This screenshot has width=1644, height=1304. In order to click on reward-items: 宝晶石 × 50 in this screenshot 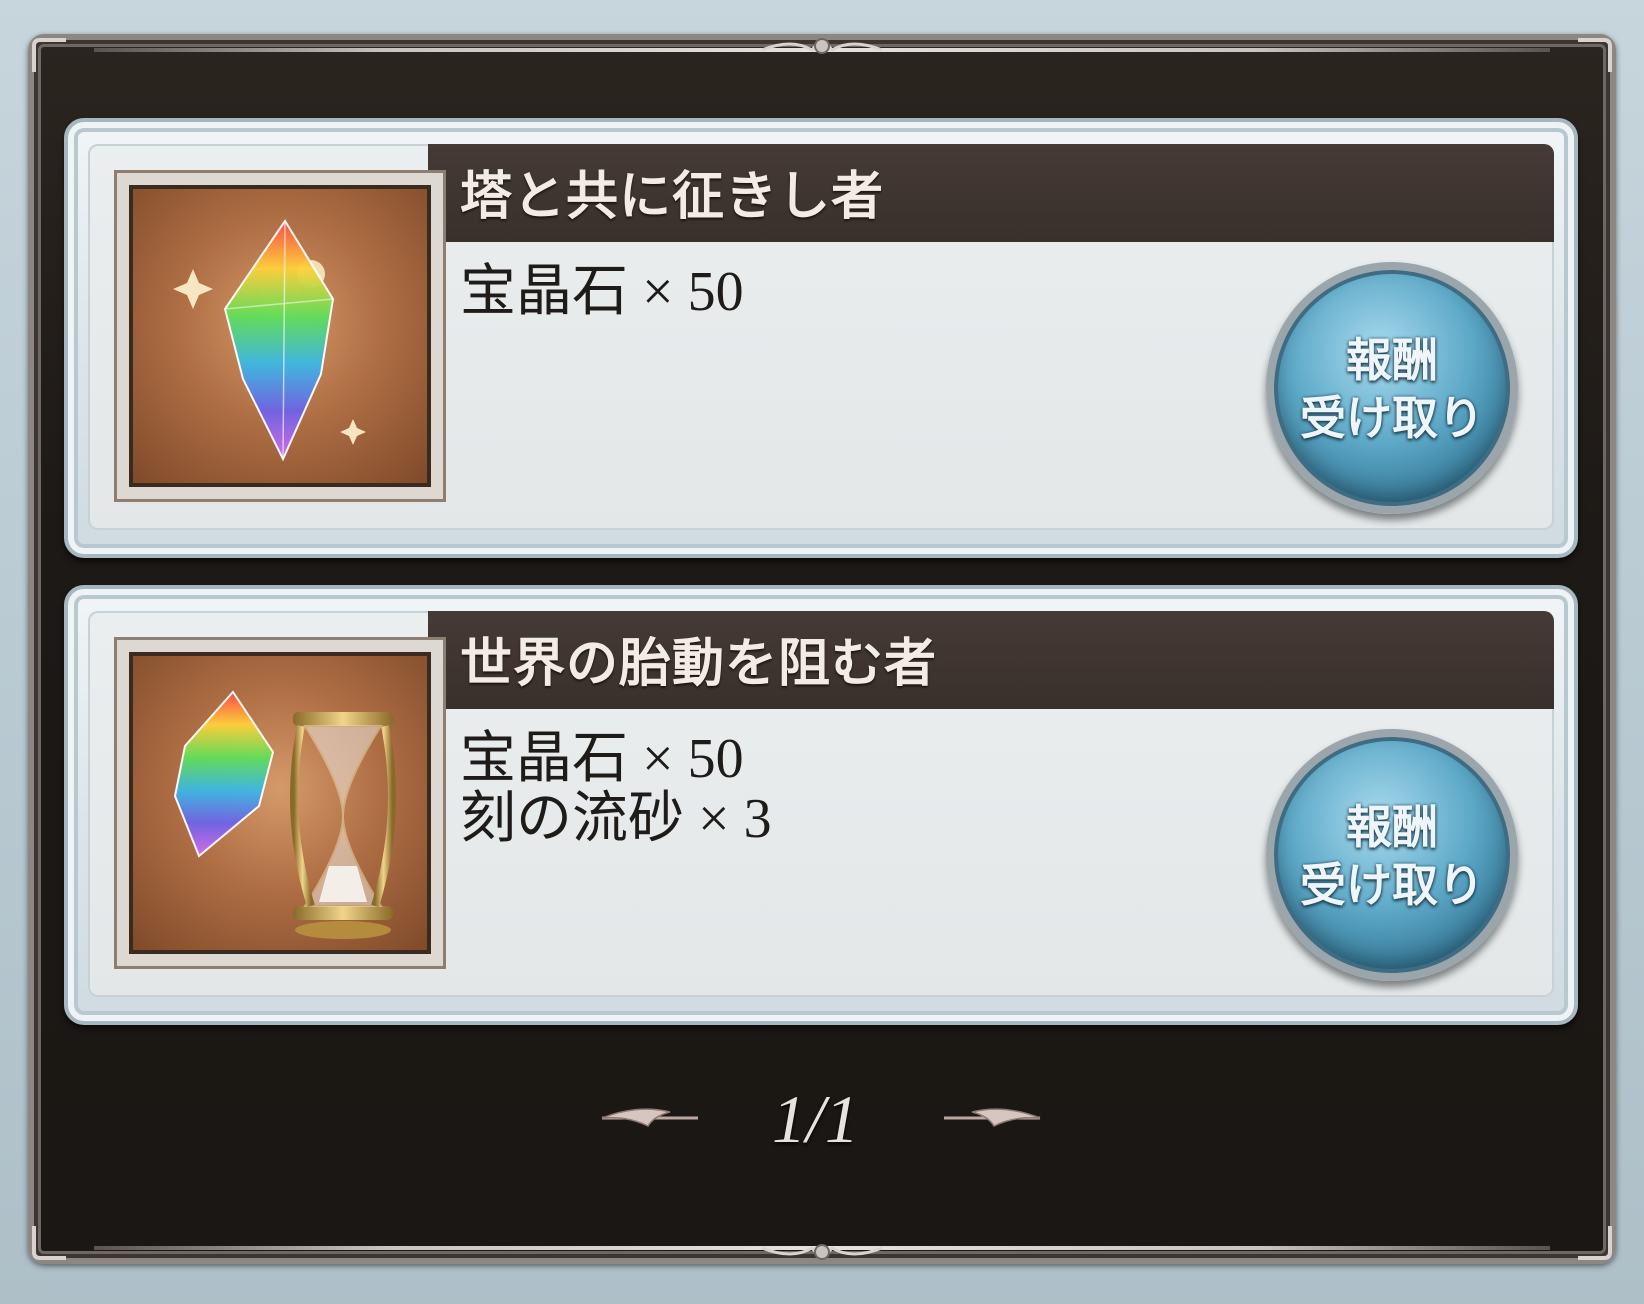, I will do `click(602, 292)`.